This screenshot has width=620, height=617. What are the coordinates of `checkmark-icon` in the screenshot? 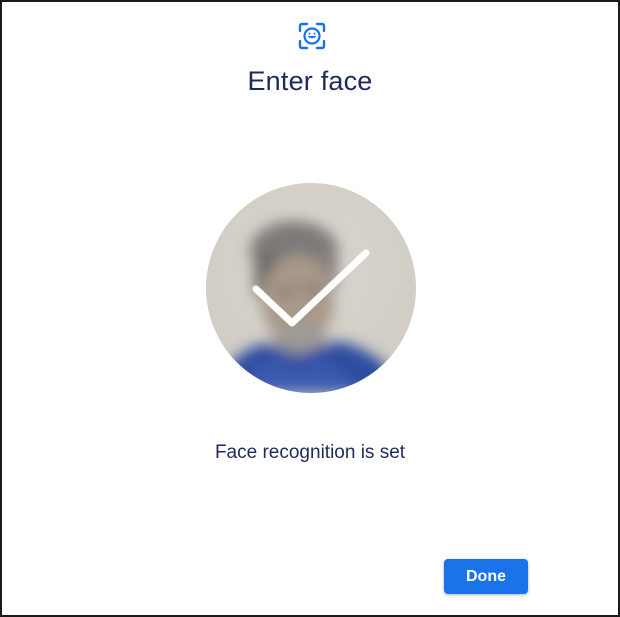 It's located at (311, 288).